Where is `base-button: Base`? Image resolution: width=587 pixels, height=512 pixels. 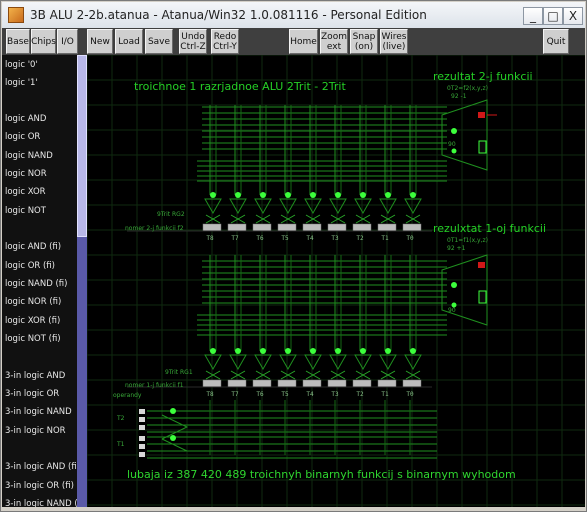 base-button: Base is located at coordinates (18, 41).